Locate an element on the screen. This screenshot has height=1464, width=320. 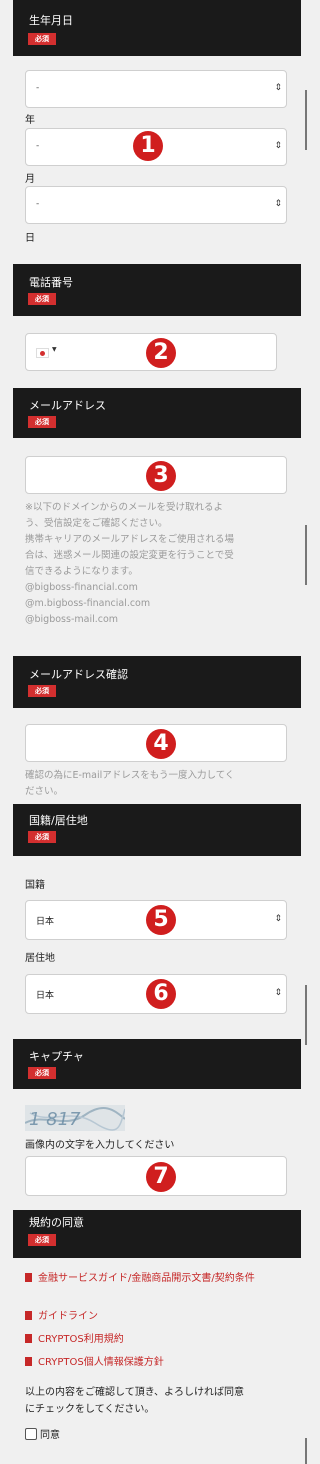
section-title-email: メールアドレス is located at coordinates (67, 405).